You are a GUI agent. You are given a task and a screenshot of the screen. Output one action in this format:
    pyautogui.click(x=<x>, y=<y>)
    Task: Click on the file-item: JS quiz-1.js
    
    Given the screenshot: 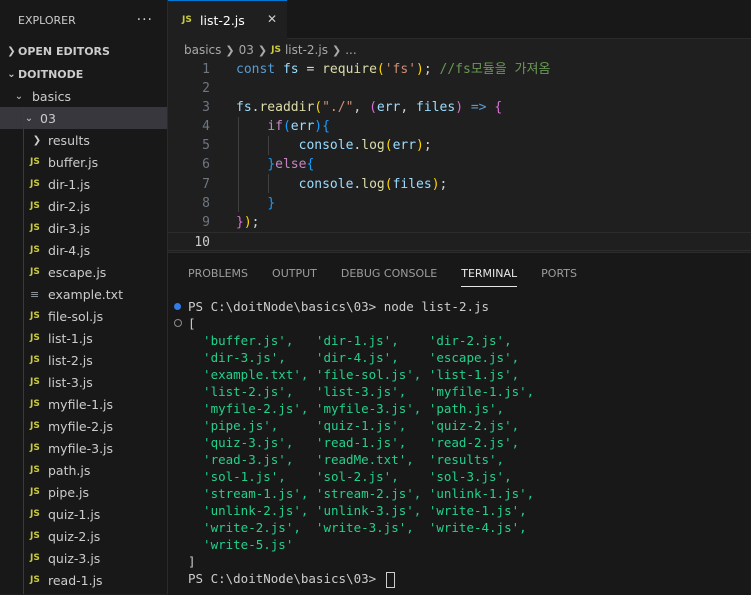 What is the action you would take?
    pyautogui.click(x=83, y=514)
    